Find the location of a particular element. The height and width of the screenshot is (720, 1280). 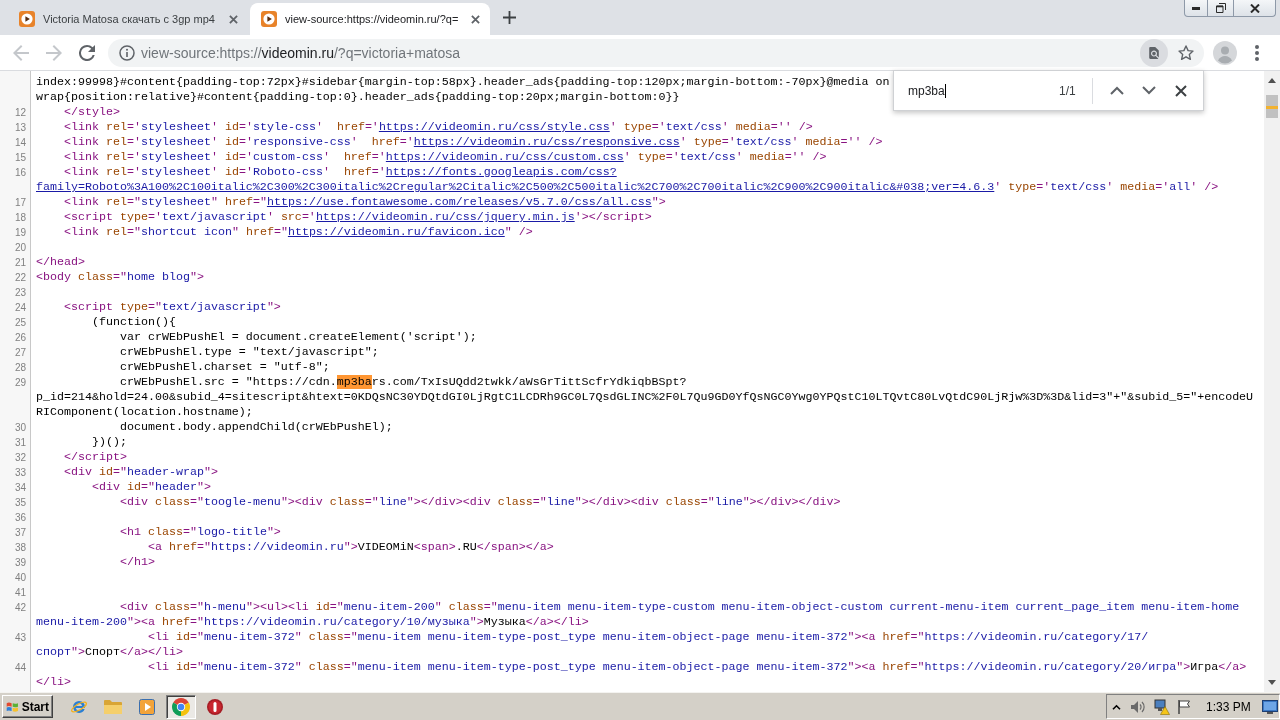

line-number: 18 is located at coordinates (20, 217).